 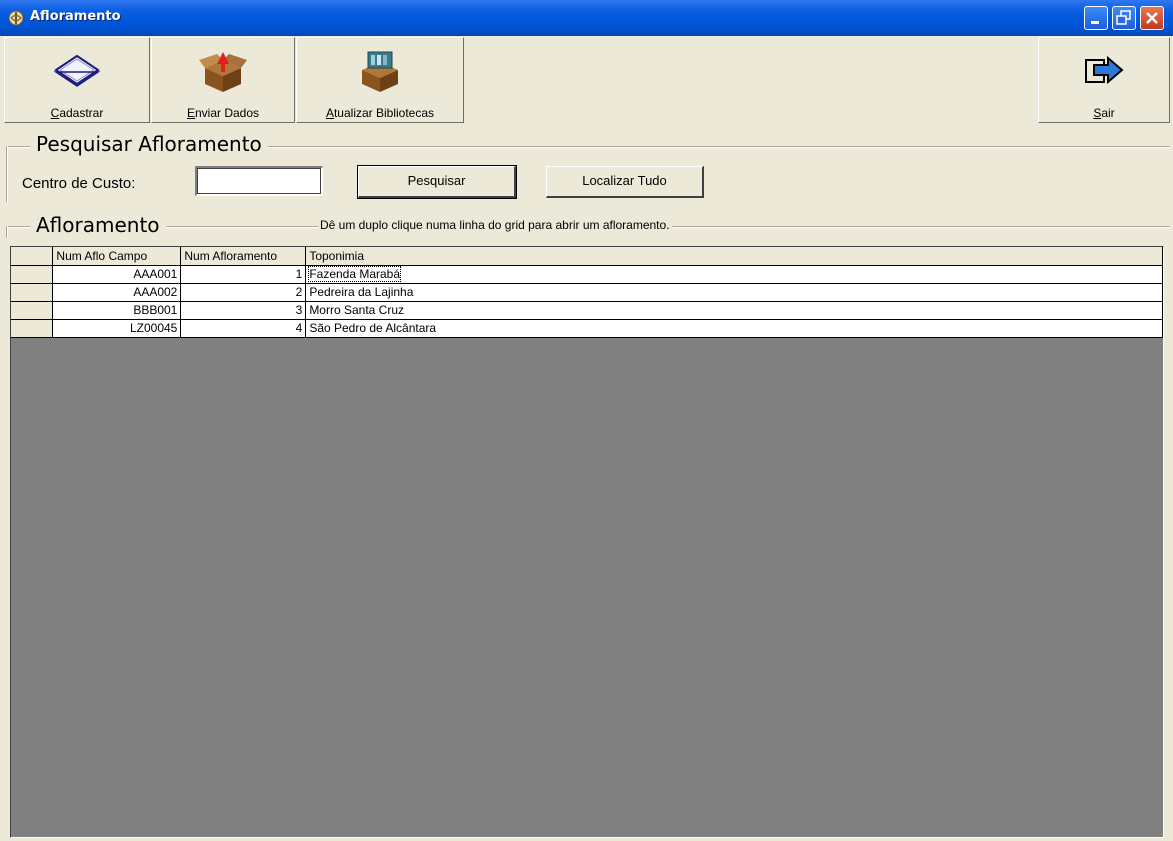 I want to click on cell-num-afloramento: 4, so click(x=243, y=328).